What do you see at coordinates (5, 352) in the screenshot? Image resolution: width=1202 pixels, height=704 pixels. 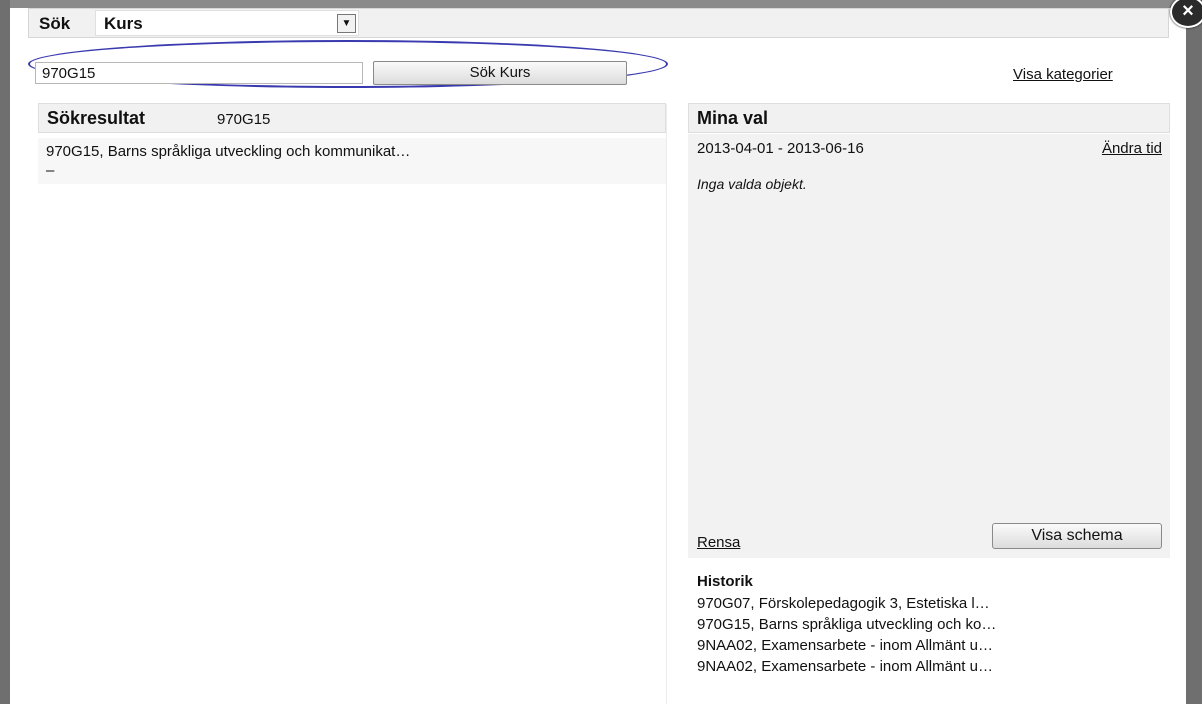 I see `window-frame-left` at bounding box center [5, 352].